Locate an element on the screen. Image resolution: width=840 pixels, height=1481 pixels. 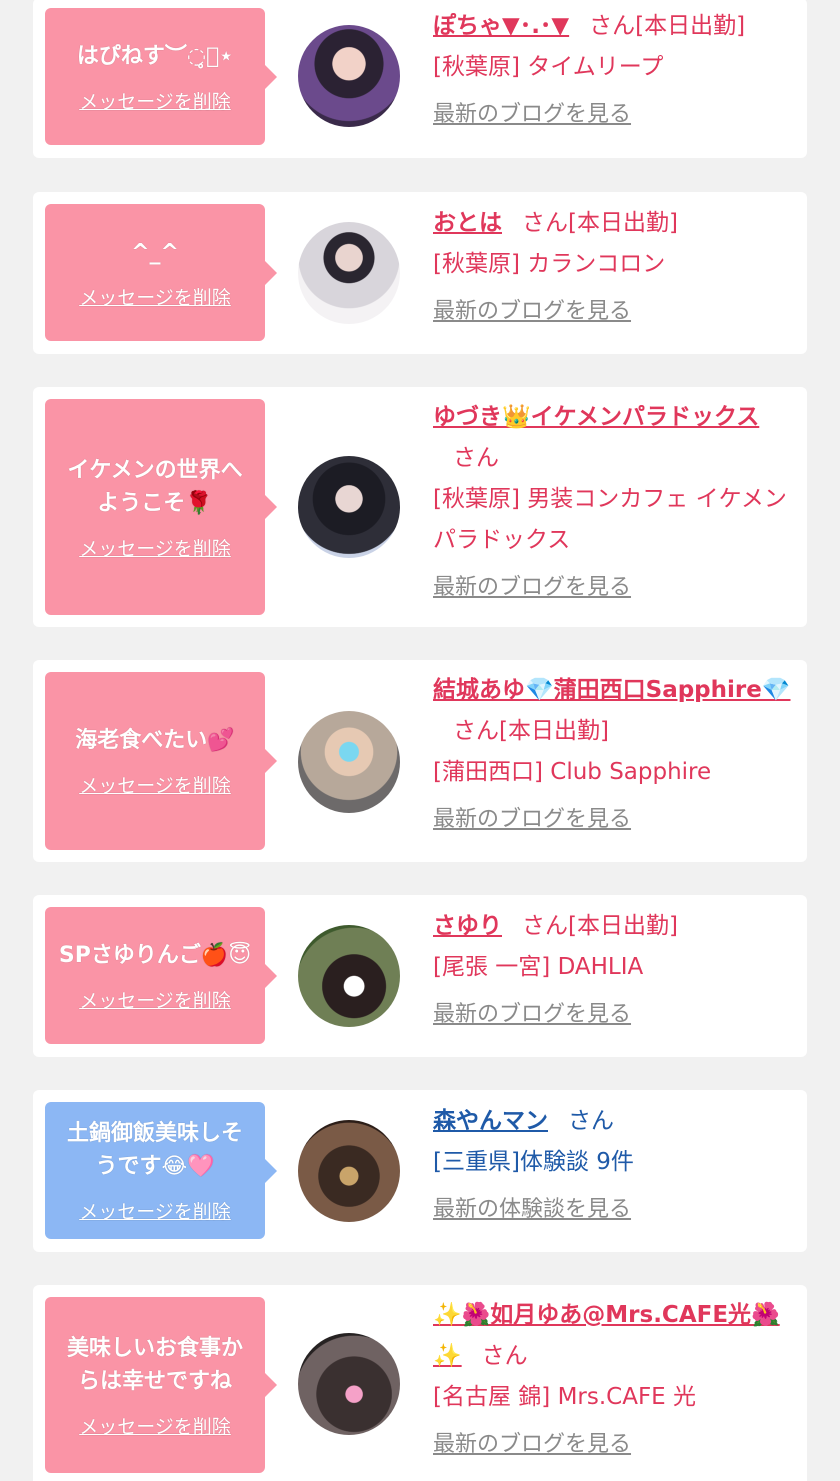
message-bubble: ^_^ メッセージを削除 is located at coordinates (161, 272).